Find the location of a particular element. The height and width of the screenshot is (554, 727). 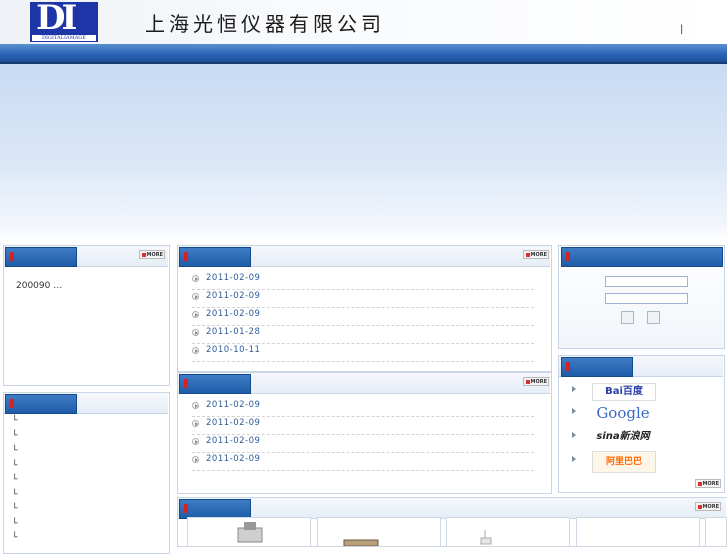

link-google: Google is located at coordinates (617, 414).